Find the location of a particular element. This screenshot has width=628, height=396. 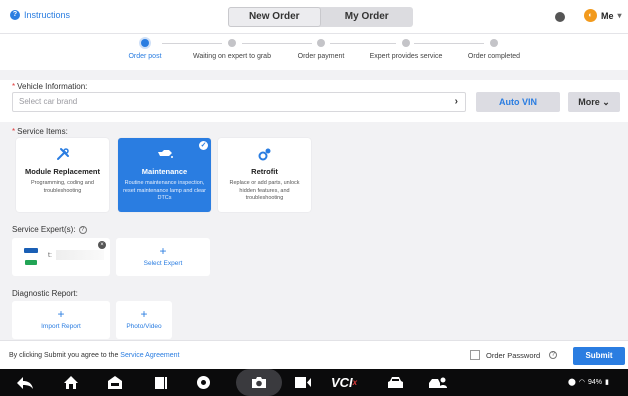

photo-video-label: Photo/Video is located at coordinates (144, 326).